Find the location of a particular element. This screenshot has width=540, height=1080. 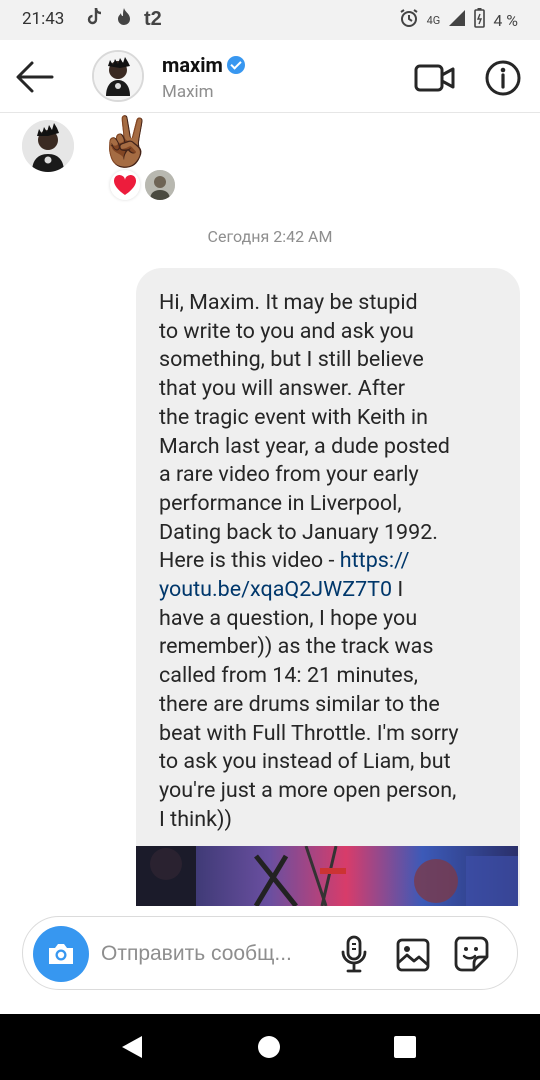

avatar is located at coordinates (118, 76).